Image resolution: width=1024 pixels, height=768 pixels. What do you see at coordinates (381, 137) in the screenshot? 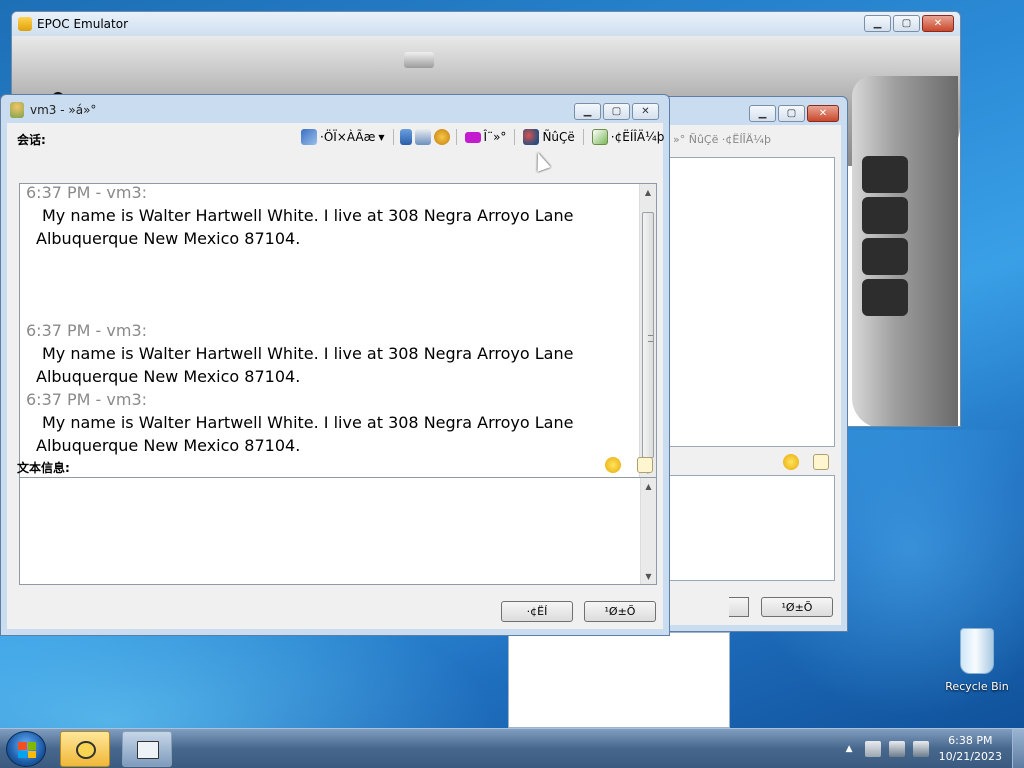
I see `chevron-down-icon: ▼` at bounding box center [381, 137].